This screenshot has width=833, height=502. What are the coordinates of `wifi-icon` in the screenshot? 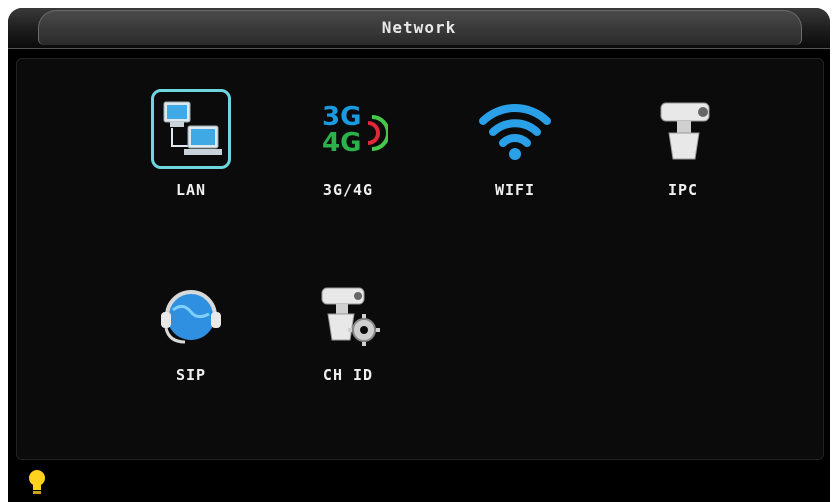 It's located at (515, 132).